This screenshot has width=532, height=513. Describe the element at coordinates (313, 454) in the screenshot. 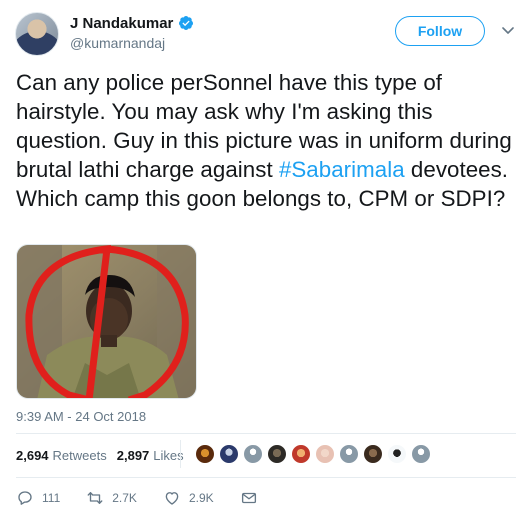

I see `likers-avatars` at that location.